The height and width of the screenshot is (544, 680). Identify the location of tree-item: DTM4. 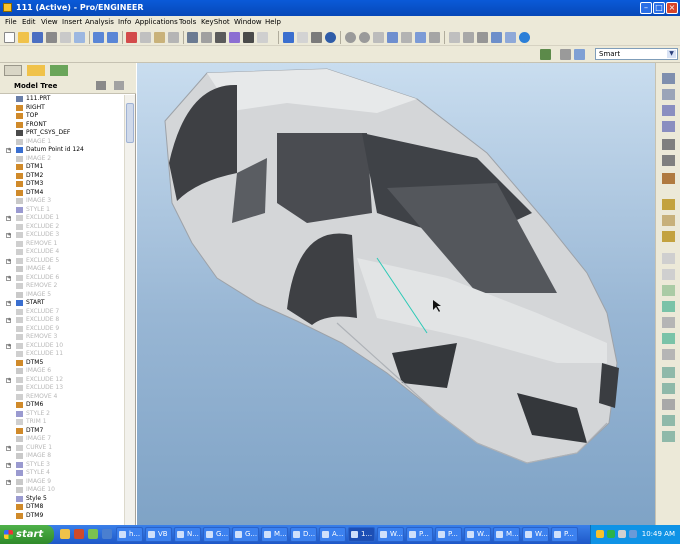
(62, 193).